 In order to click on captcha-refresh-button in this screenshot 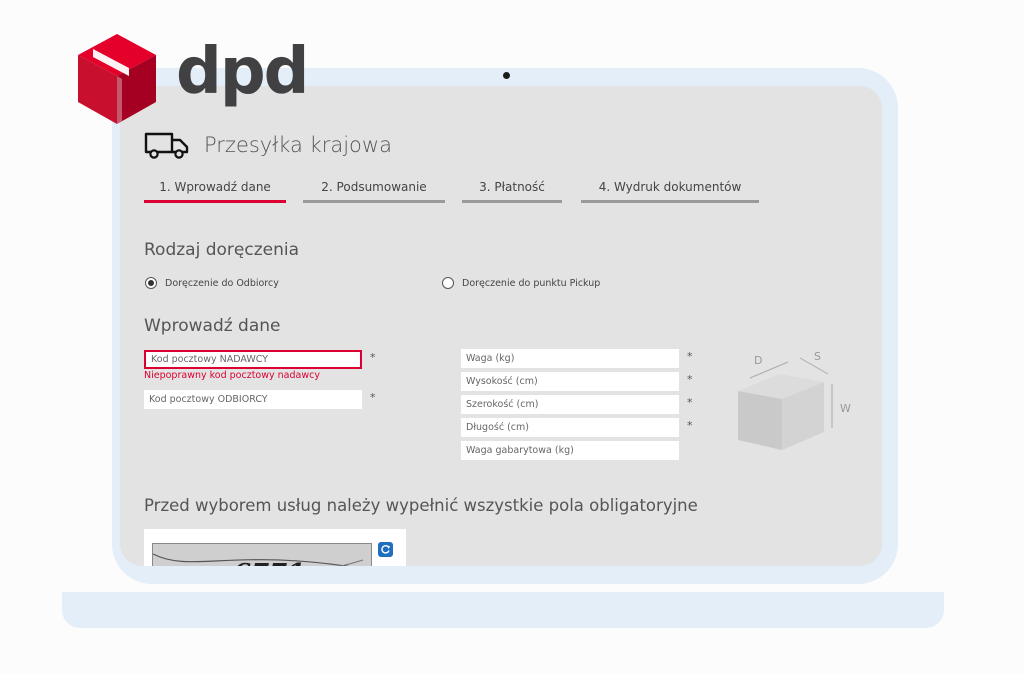, I will do `click(385, 549)`.